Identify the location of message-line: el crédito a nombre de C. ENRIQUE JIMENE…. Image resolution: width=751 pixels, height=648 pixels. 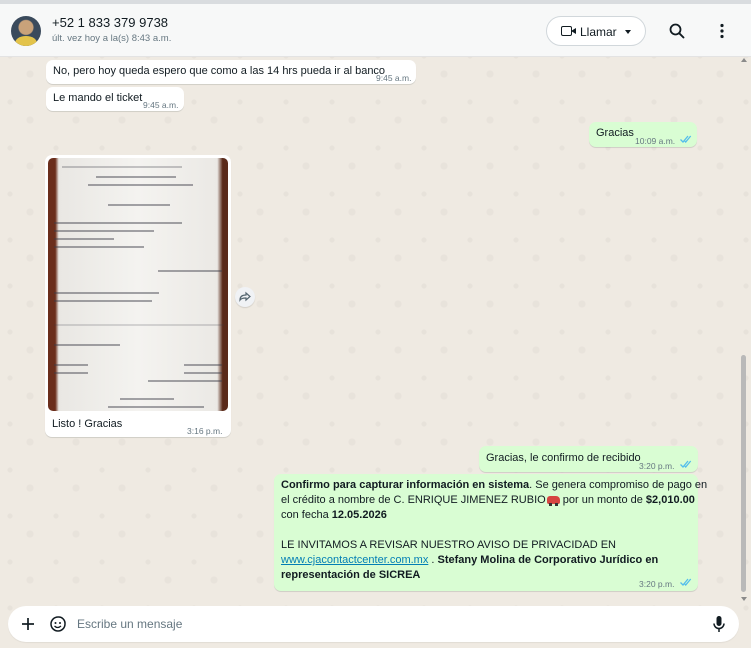
(488, 500).